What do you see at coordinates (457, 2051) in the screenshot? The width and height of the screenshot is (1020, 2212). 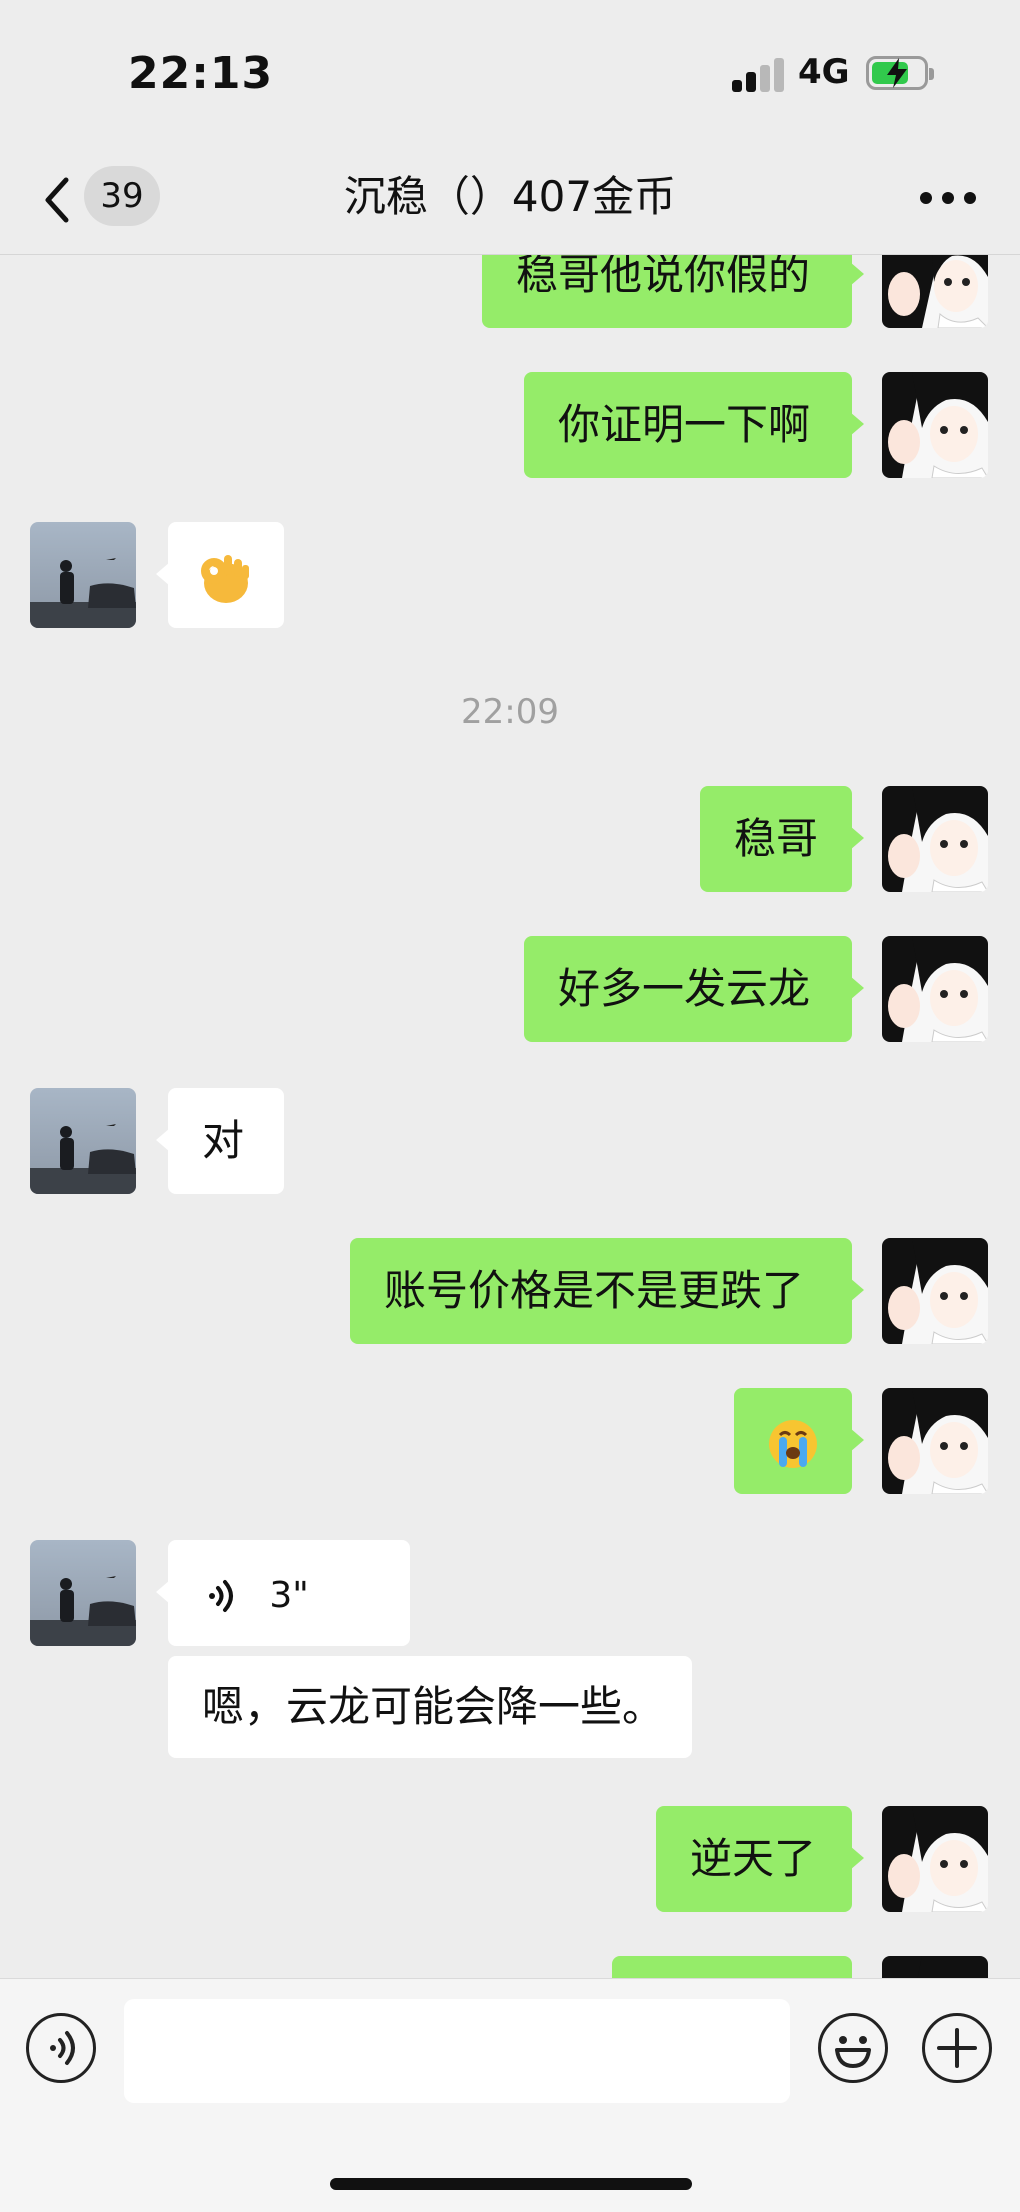 I see `message-input` at bounding box center [457, 2051].